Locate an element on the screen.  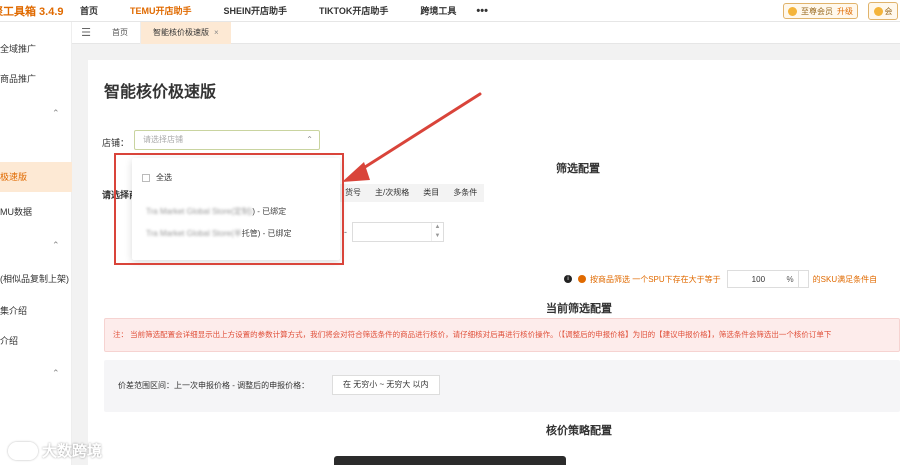
nav-tools: 跨境工具 is located at coordinates (438, 10).